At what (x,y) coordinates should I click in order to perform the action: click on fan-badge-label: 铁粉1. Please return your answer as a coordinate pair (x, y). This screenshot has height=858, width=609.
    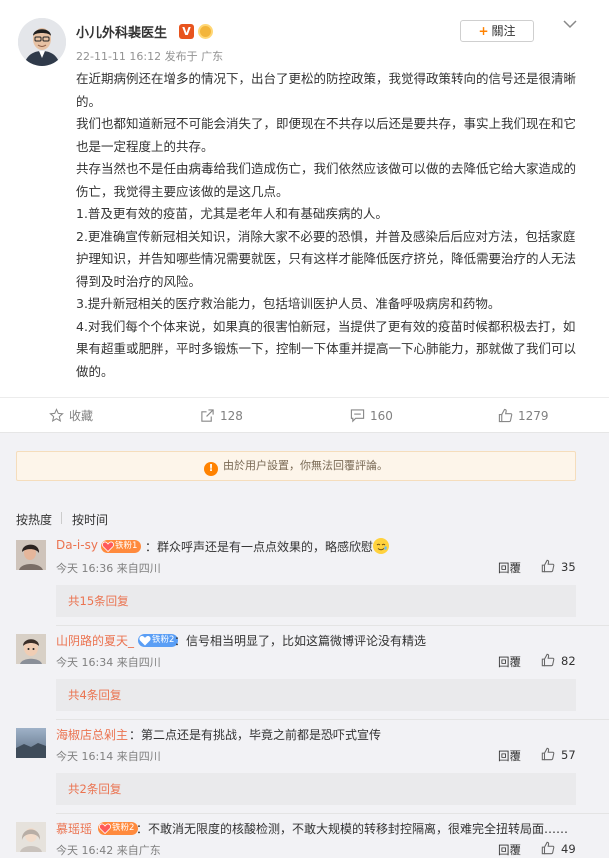
    Looking at the image, I should click on (126, 546).